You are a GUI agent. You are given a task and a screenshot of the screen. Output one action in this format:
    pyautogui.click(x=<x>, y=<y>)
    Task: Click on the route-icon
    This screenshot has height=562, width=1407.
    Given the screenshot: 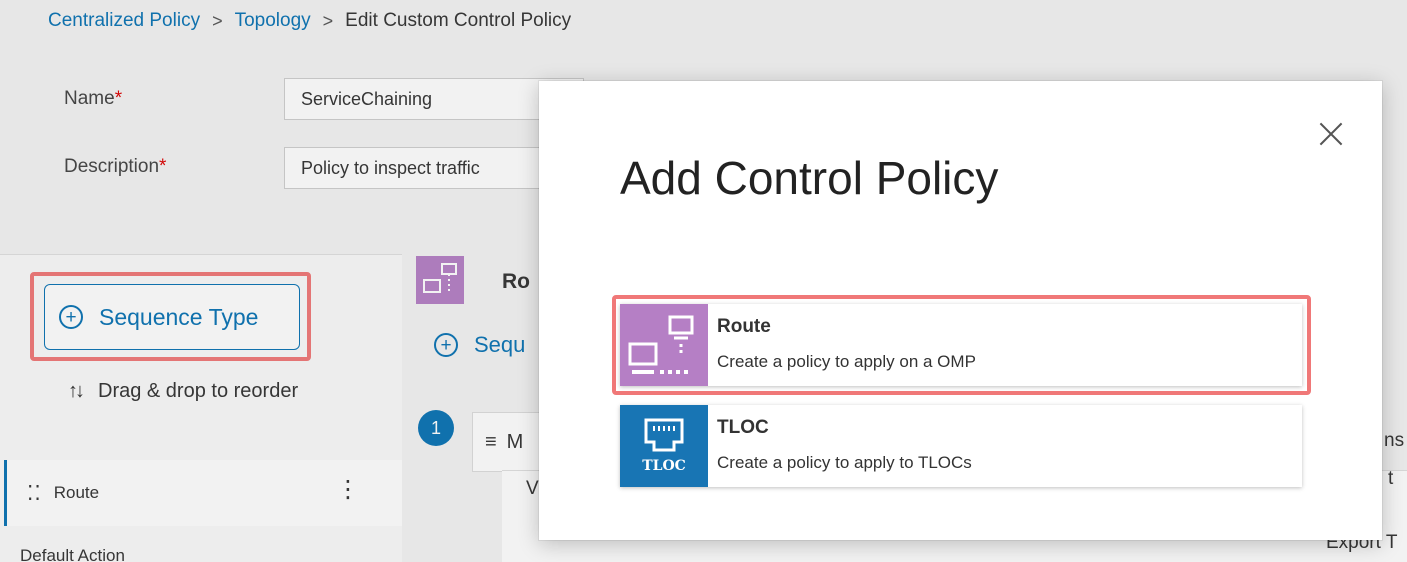 What is the action you would take?
    pyautogui.click(x=664, y=345)
    